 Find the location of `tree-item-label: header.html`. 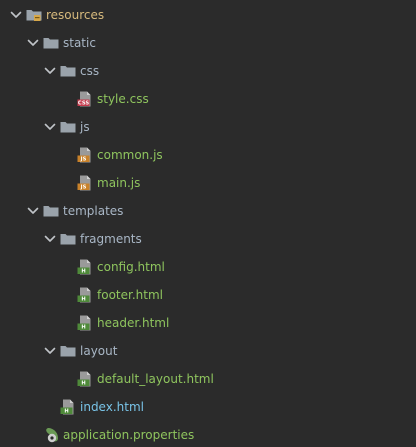

tree-item-label: header.html is located at coordinates (133, 323).